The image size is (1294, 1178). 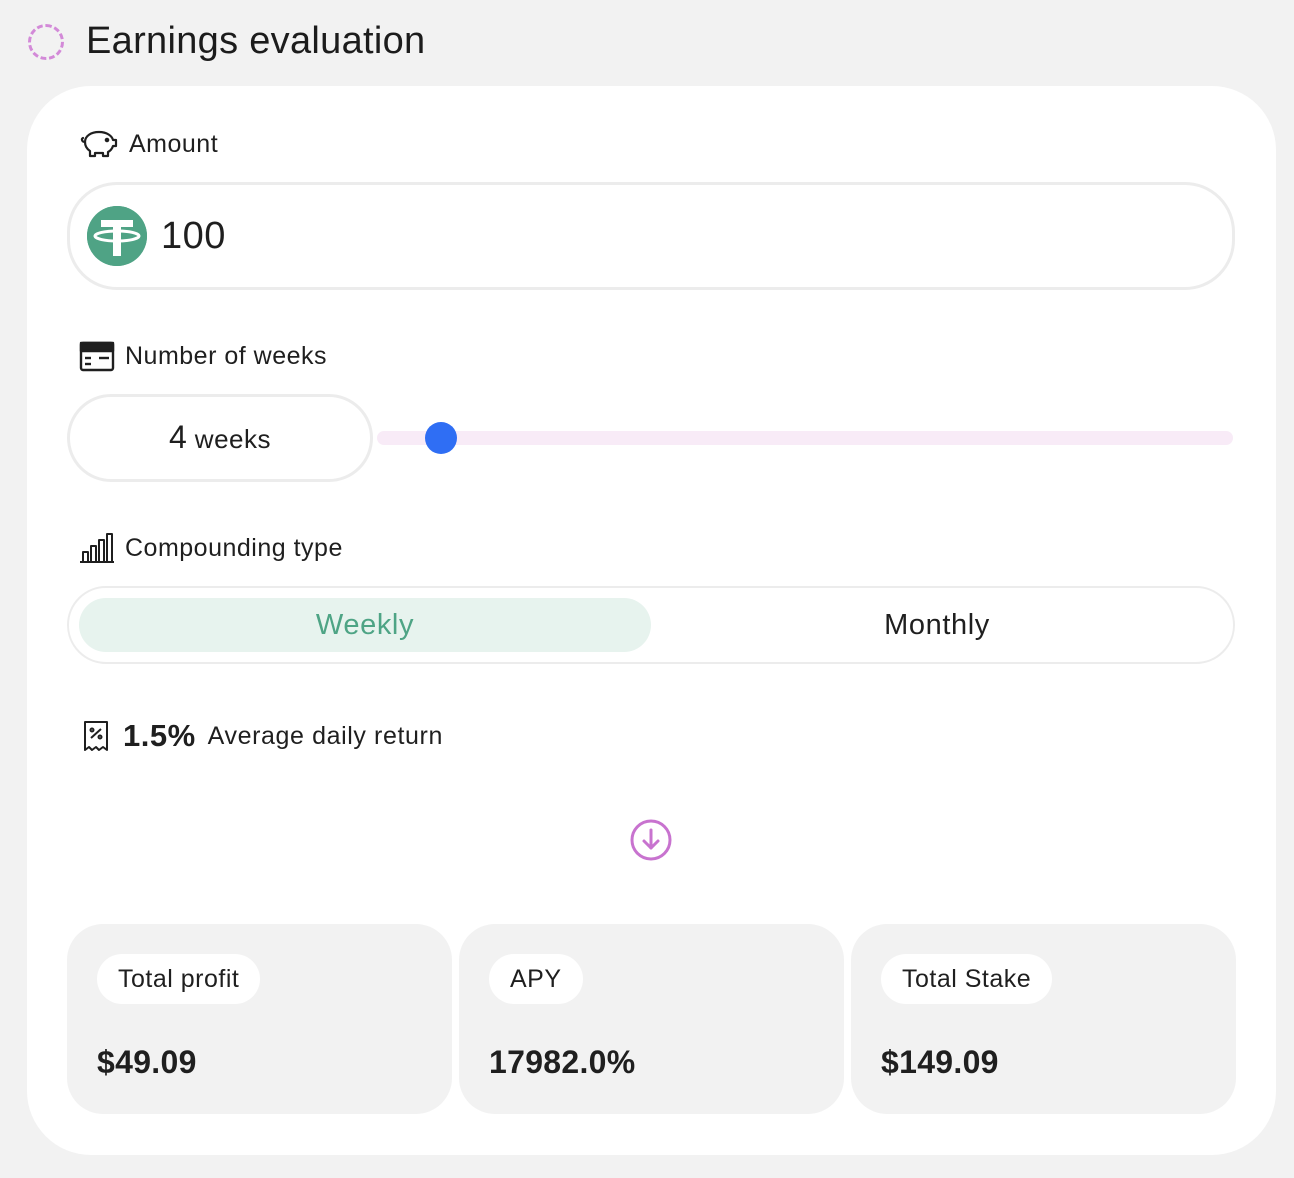 What do you see at coordinates (99, 144) in the screenshot?
I see `piggy-bank-icon` at bounding box center [99, 144].